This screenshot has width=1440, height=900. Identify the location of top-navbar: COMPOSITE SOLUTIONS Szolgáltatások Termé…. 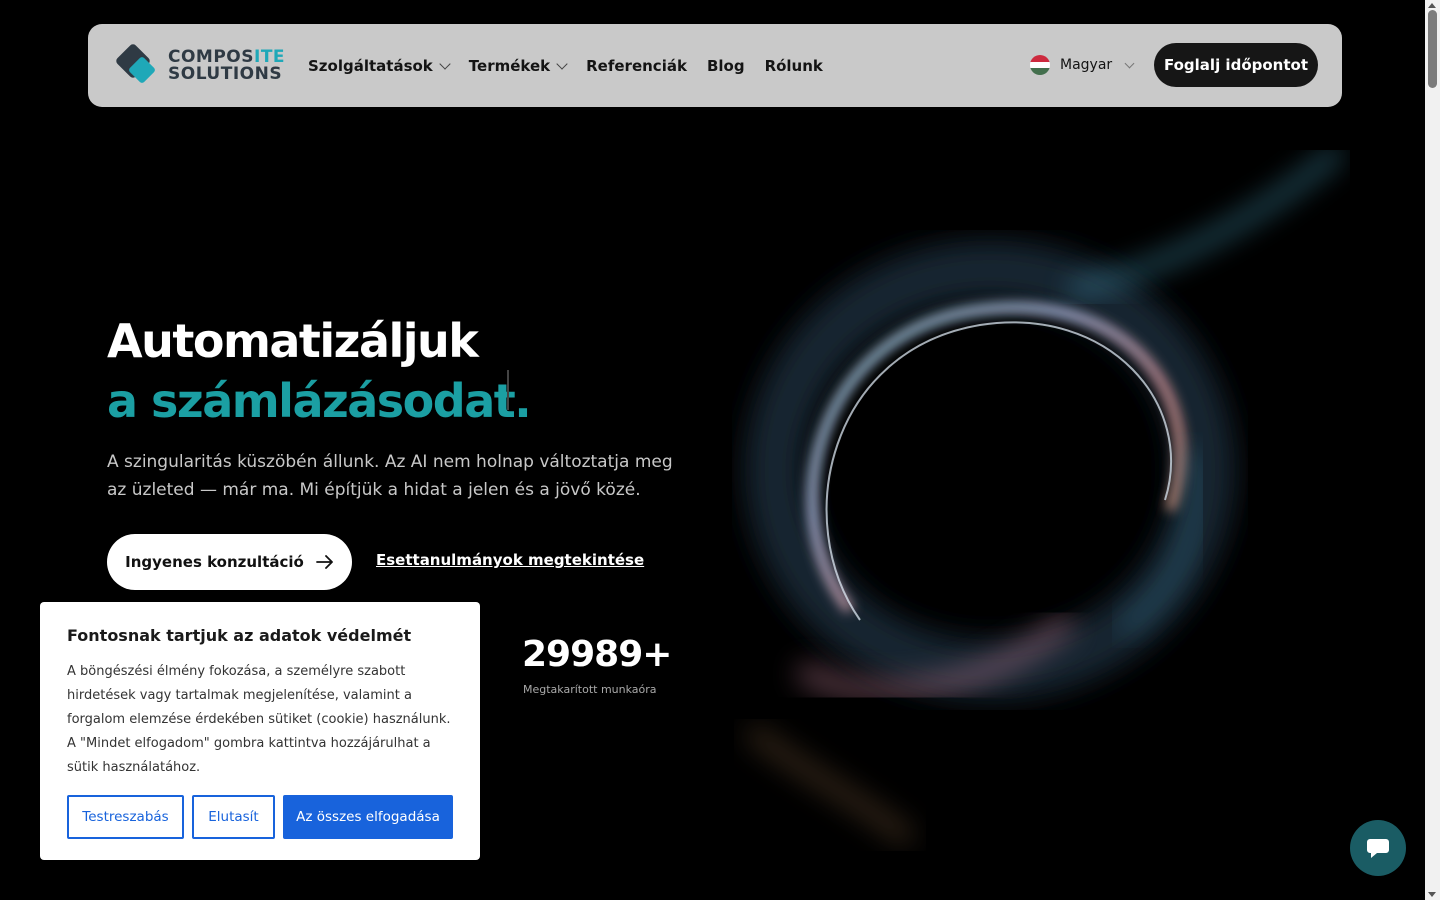
(715, 65).